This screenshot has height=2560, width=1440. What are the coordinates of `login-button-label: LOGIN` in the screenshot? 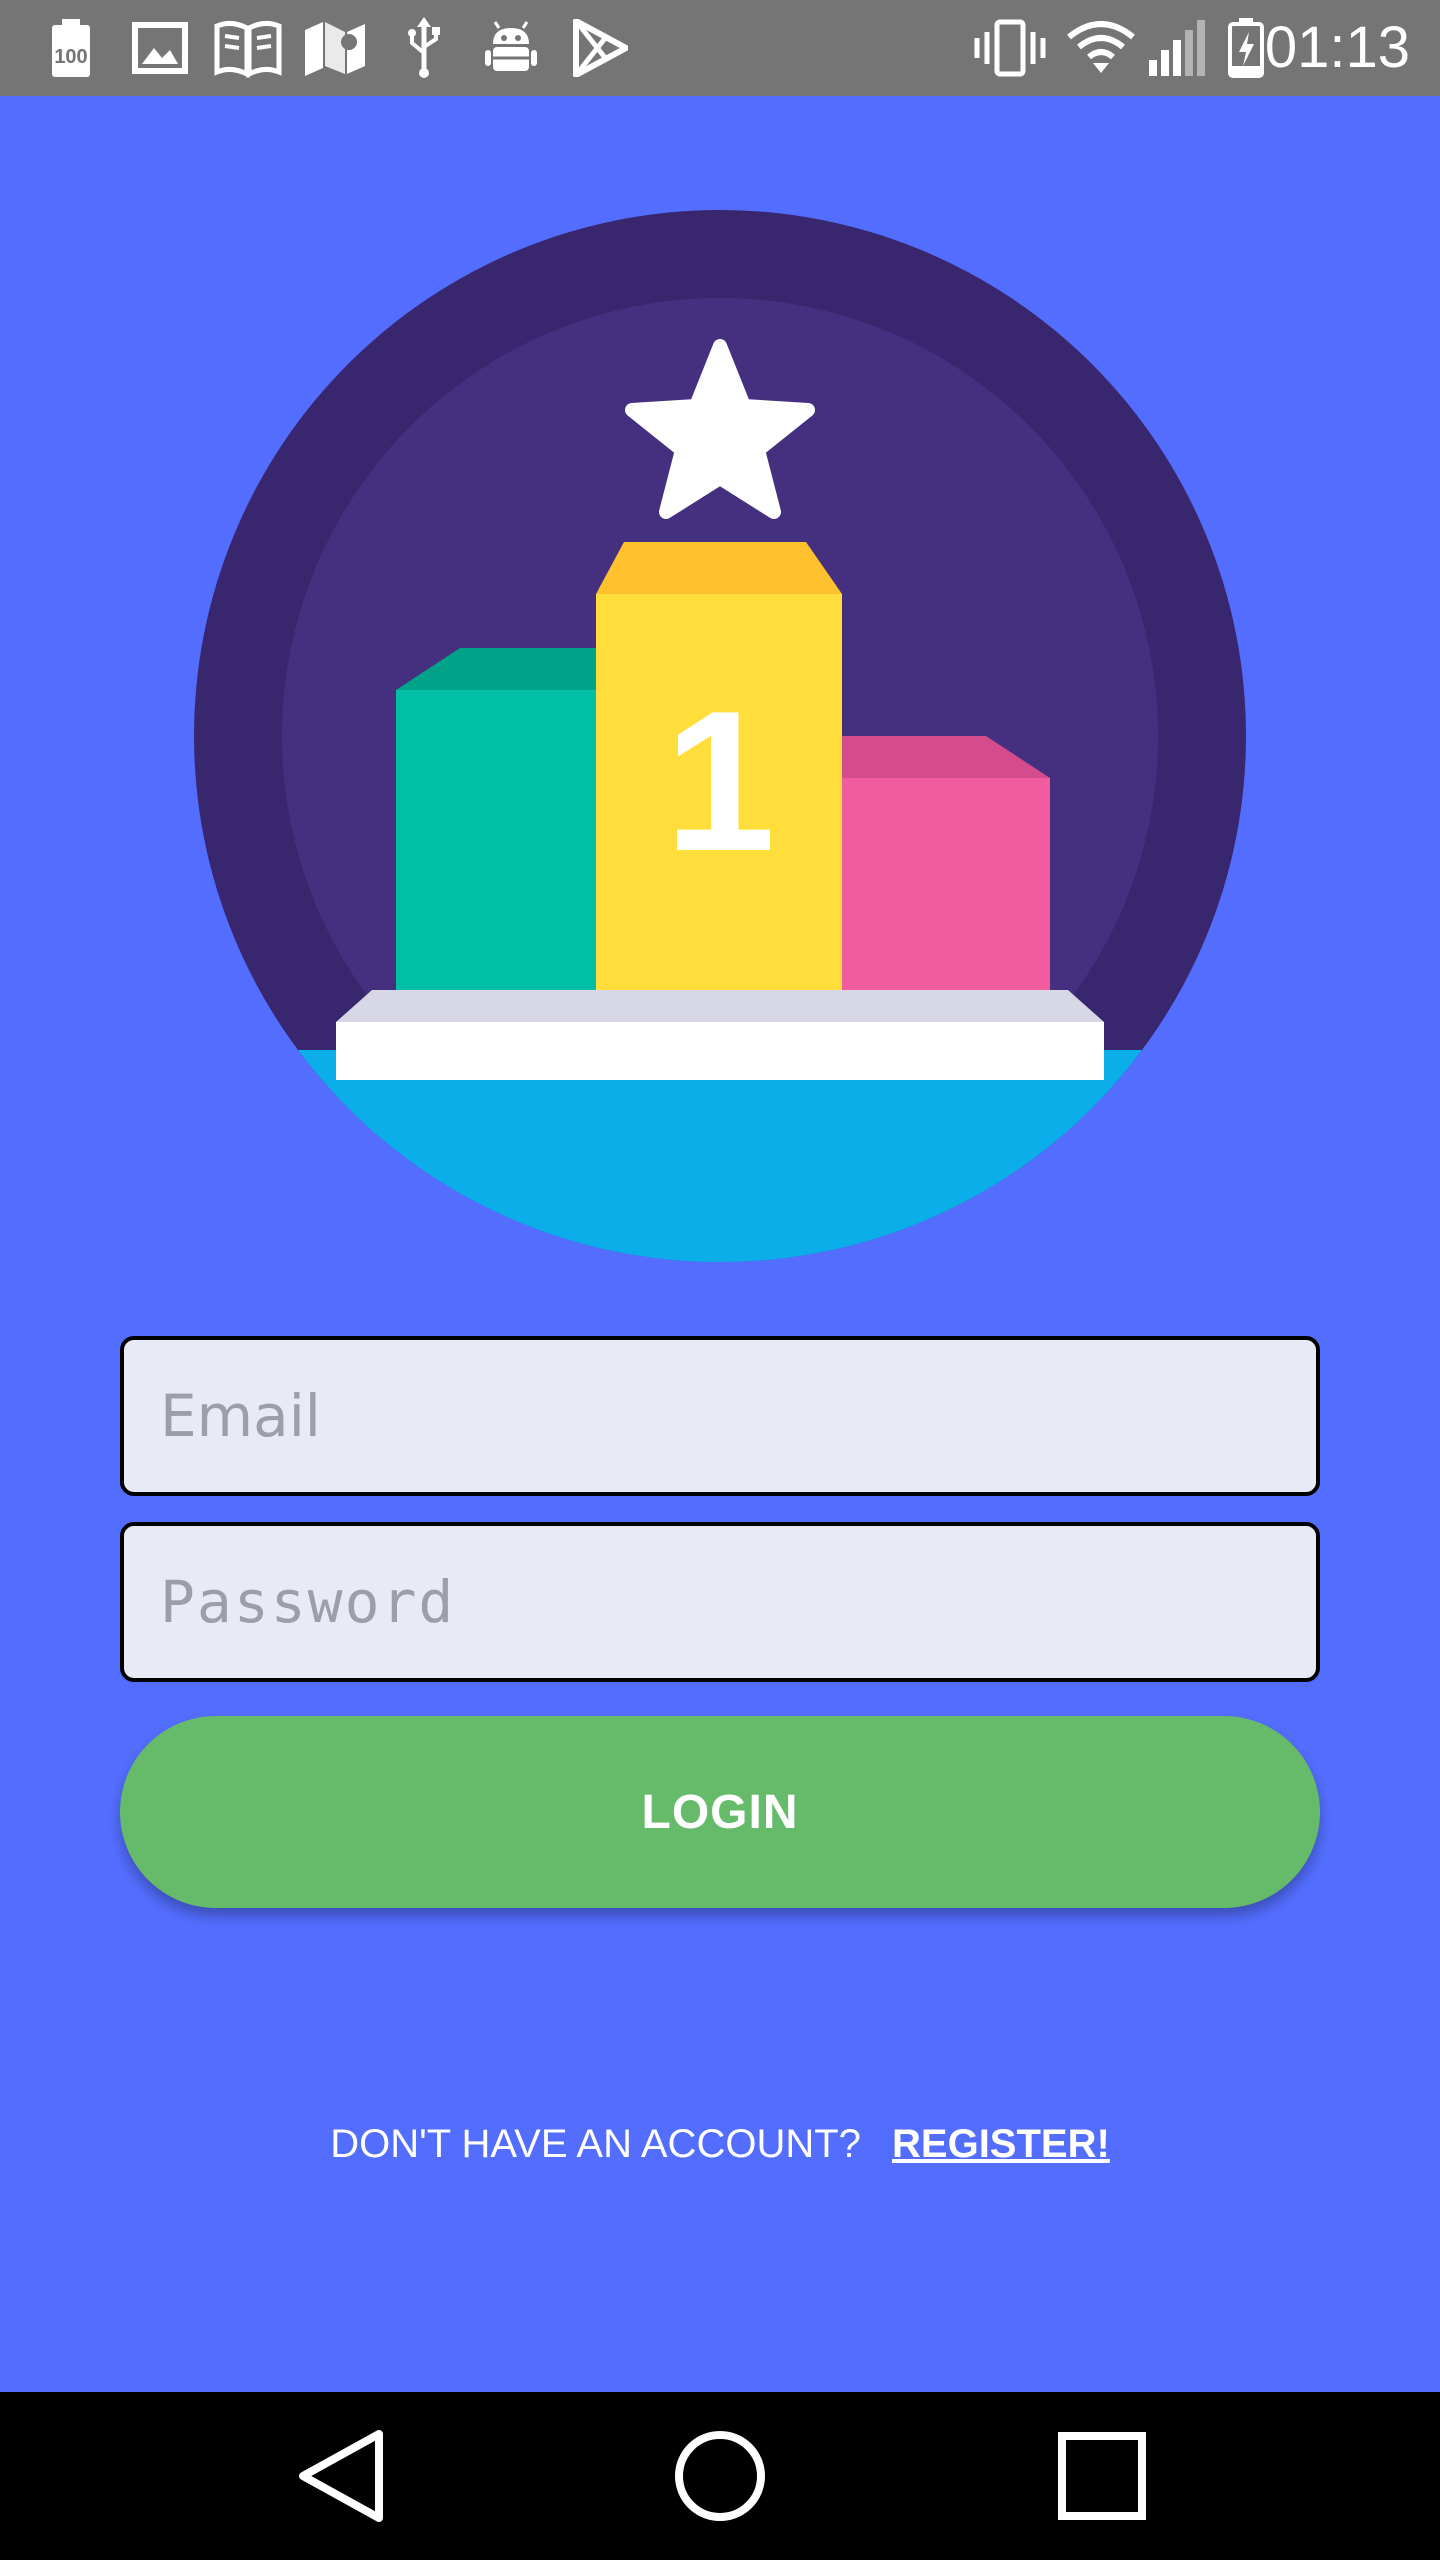 It's located at (720, 1812).